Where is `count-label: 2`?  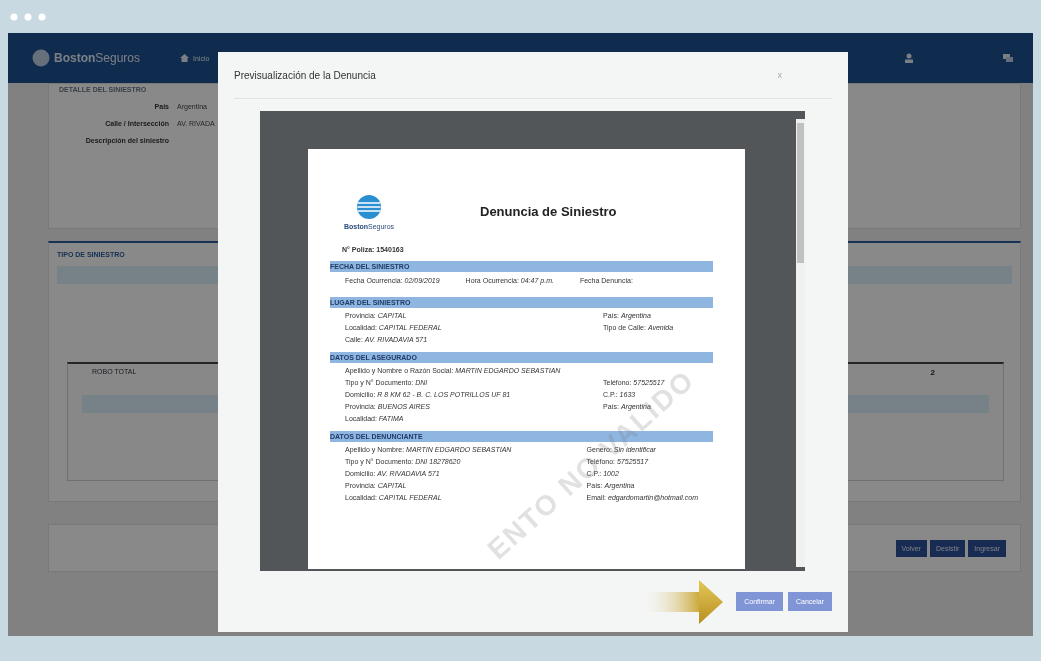 count-label: 2 is located at coordinates (932, 372).